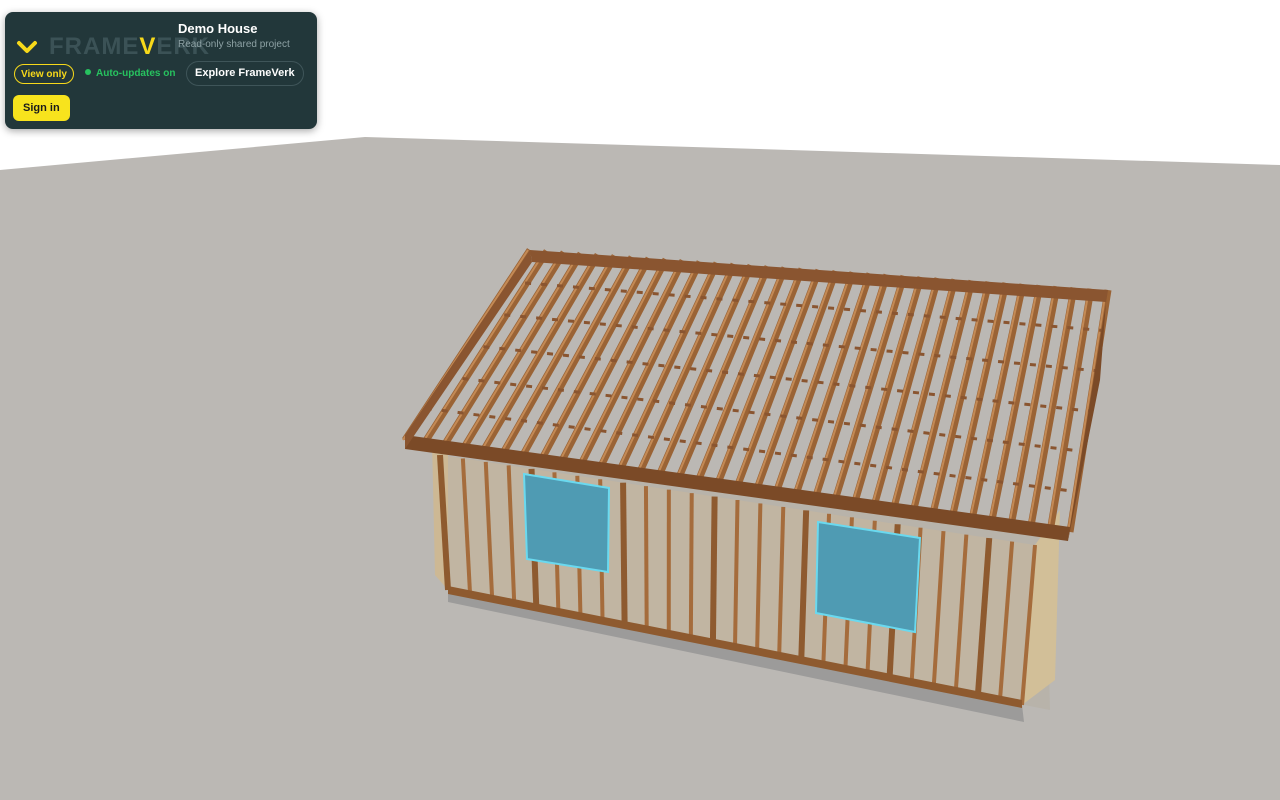 Image resolution: width=1280 pixels, height=800 pixels. I want to click on logo-accent: V, so click(148, 46).